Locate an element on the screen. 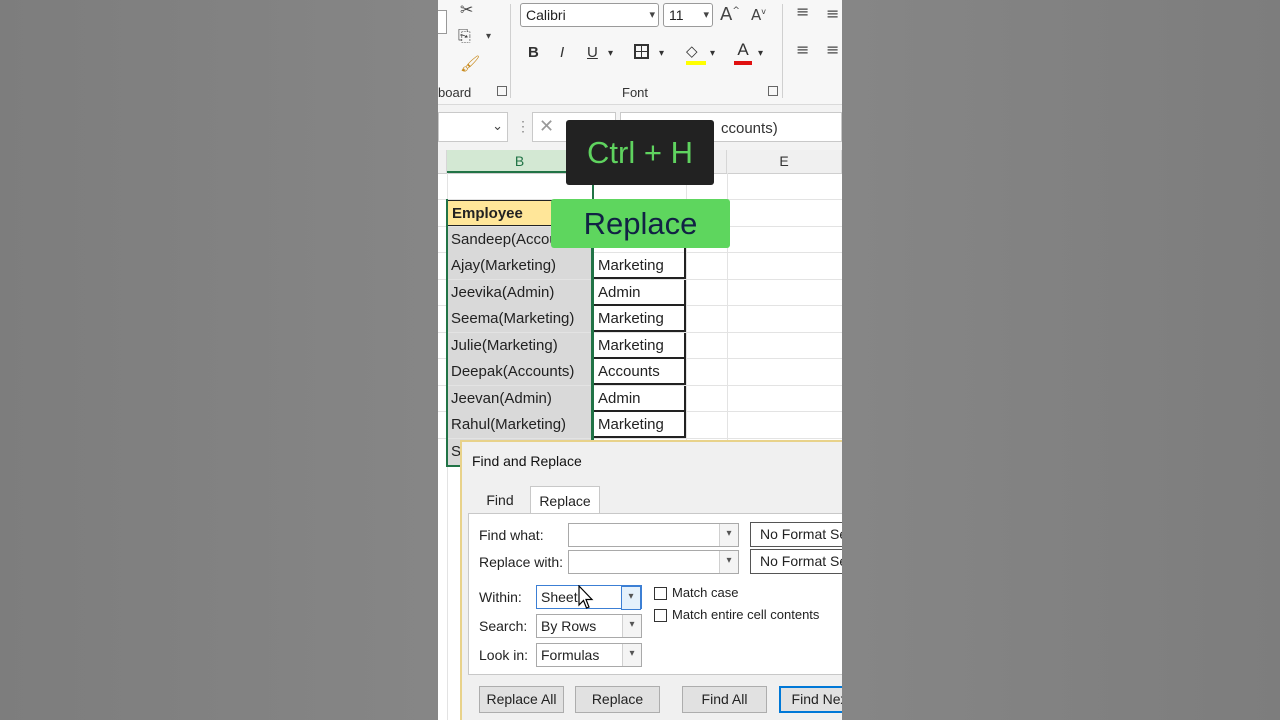 This screenshot has height=720, width=1280. find-what-label: Find what: is located at coordinates (511, 535).